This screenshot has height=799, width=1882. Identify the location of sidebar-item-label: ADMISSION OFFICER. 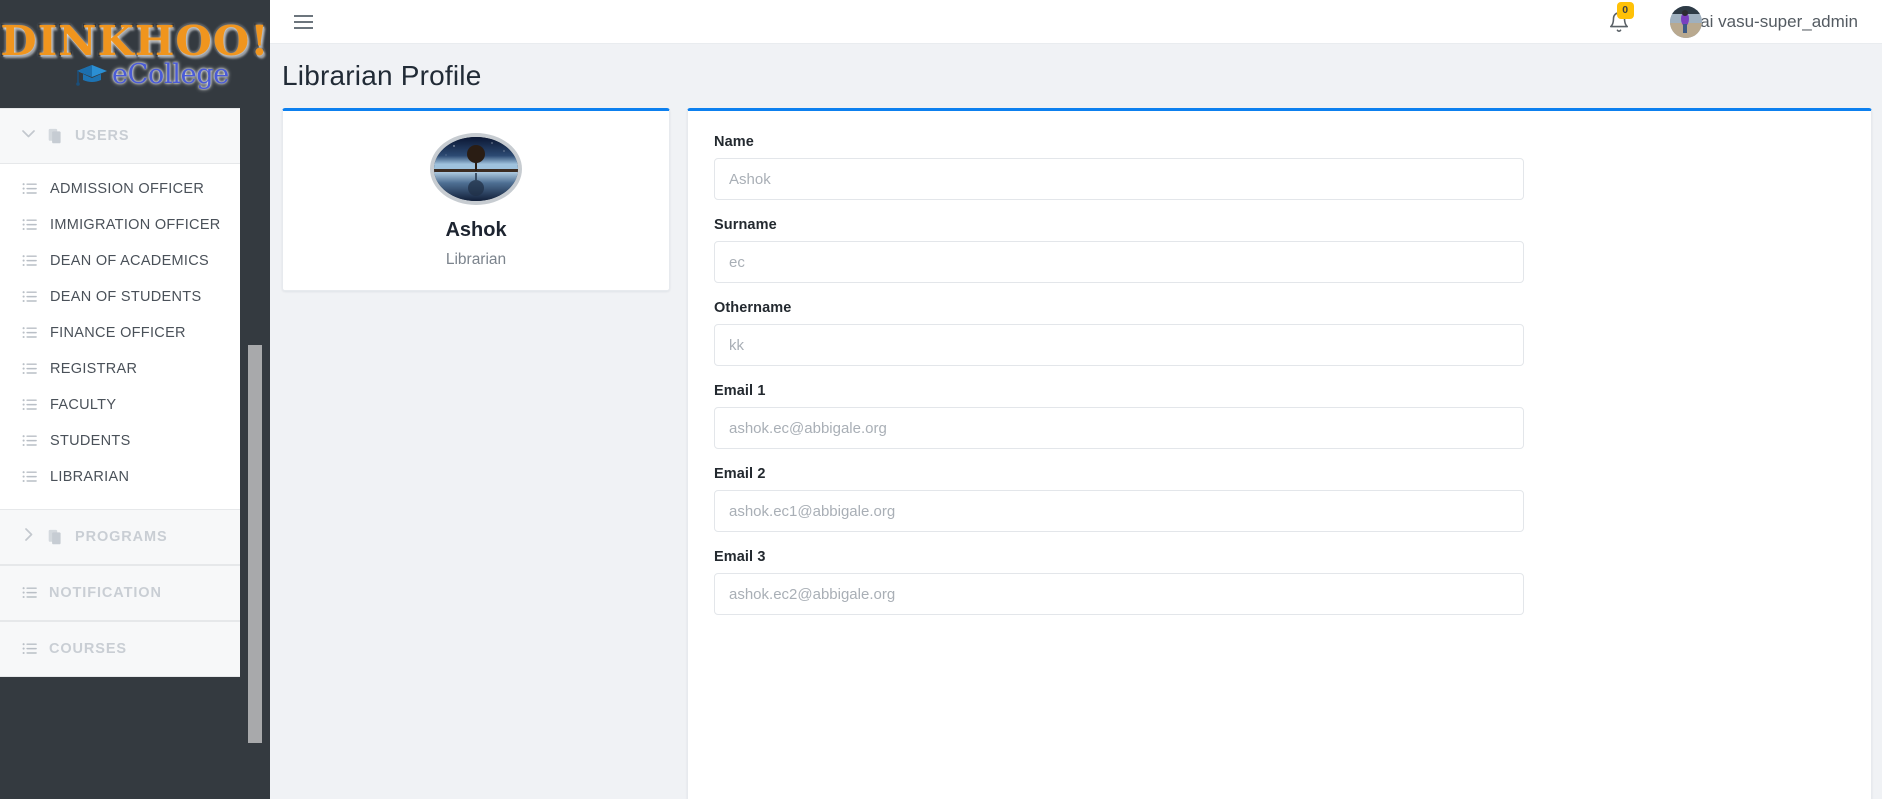
(127, 189).